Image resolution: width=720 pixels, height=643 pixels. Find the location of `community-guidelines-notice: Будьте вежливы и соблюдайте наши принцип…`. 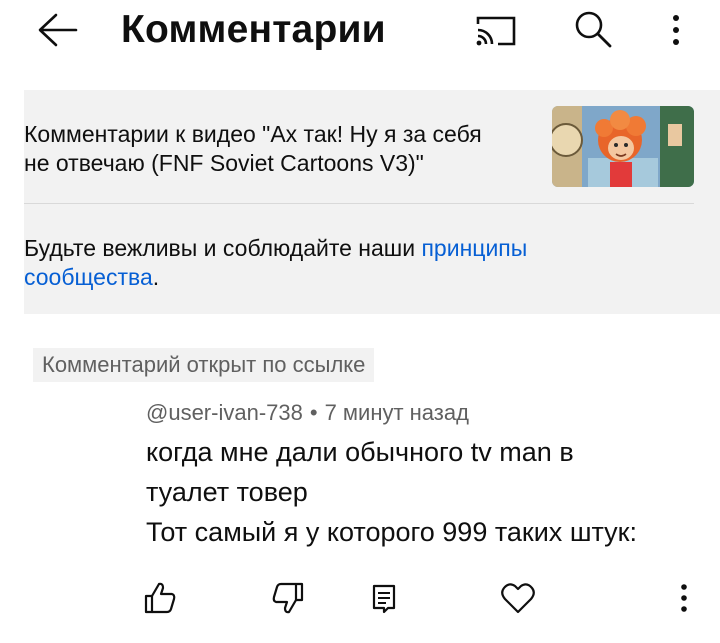

community-guidelines-notice: Будьте вежливы и соблюдайте наши принцип… is located at coordinates (344, 263).